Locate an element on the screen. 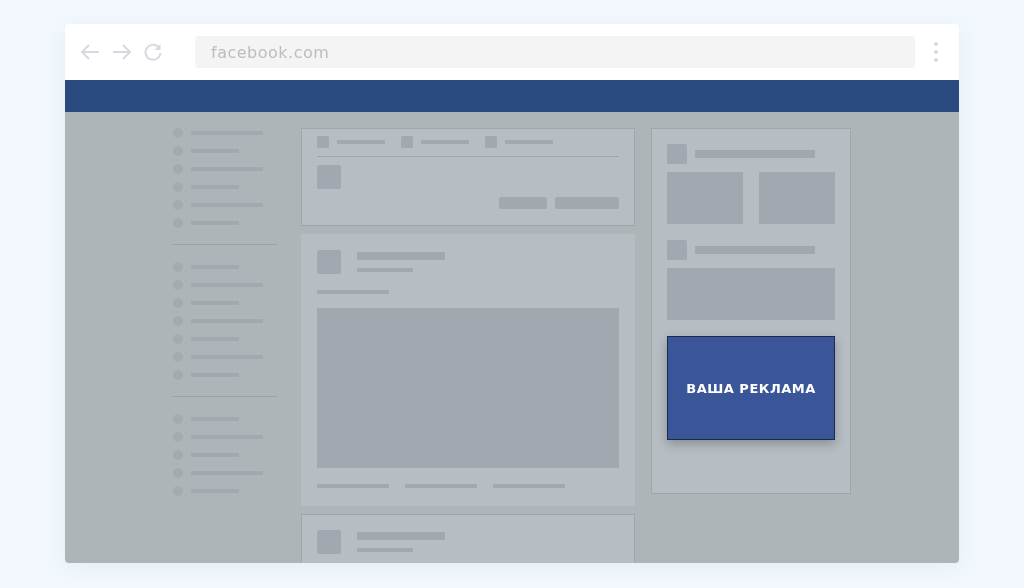 Image resolution: width=1024 pixels, height=588 pixels. forward-icon is located at coordinates (122, 52).